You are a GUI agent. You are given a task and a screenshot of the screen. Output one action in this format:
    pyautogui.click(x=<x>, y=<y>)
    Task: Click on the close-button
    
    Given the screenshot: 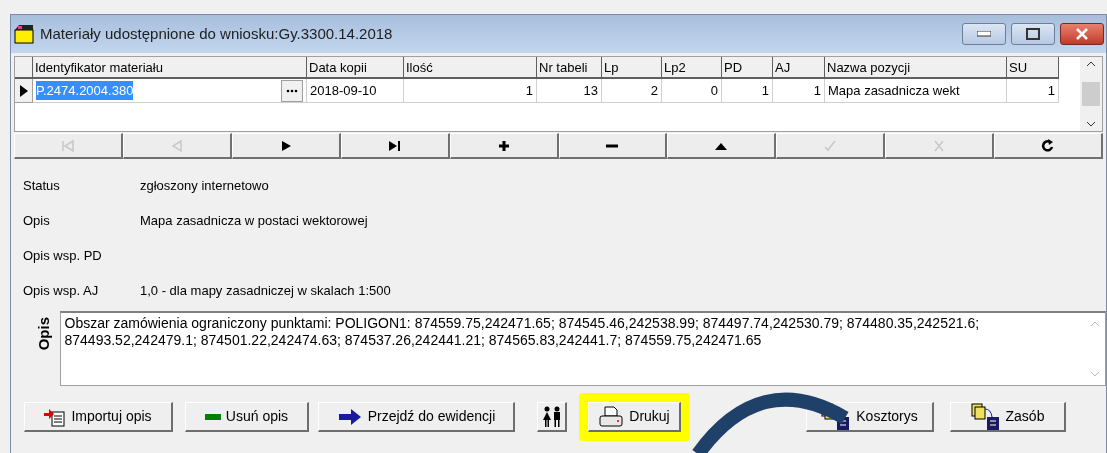 What is the action you would take?
    pyautogui.click(x=1082, y=34)
    